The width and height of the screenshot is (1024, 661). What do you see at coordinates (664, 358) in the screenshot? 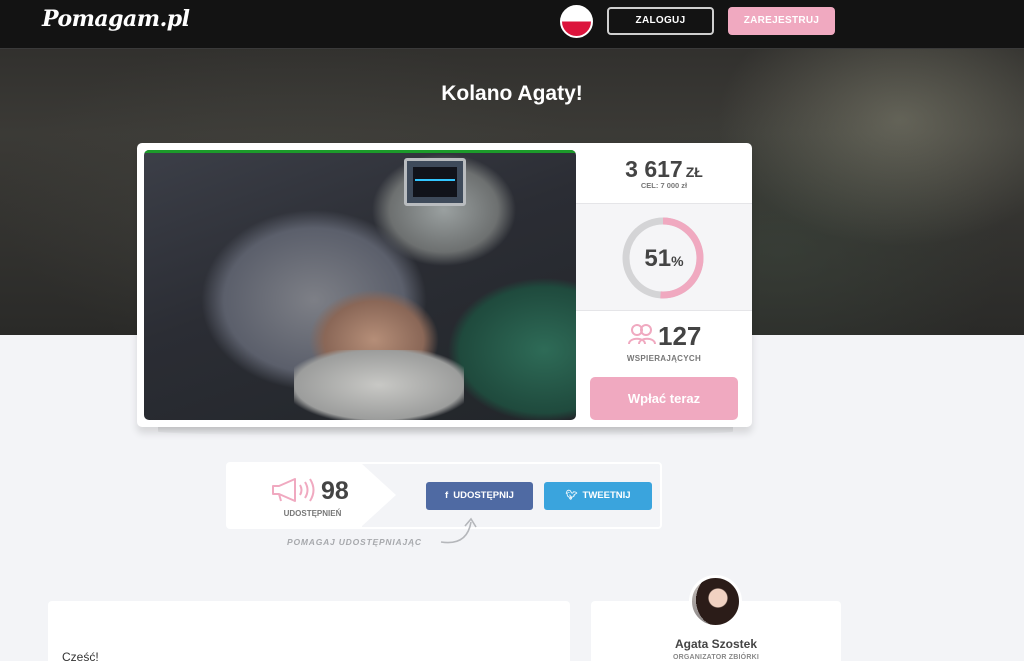
I see `supporters-label: WSPIERAJĄCYCH` at bounding box center [664, 358].